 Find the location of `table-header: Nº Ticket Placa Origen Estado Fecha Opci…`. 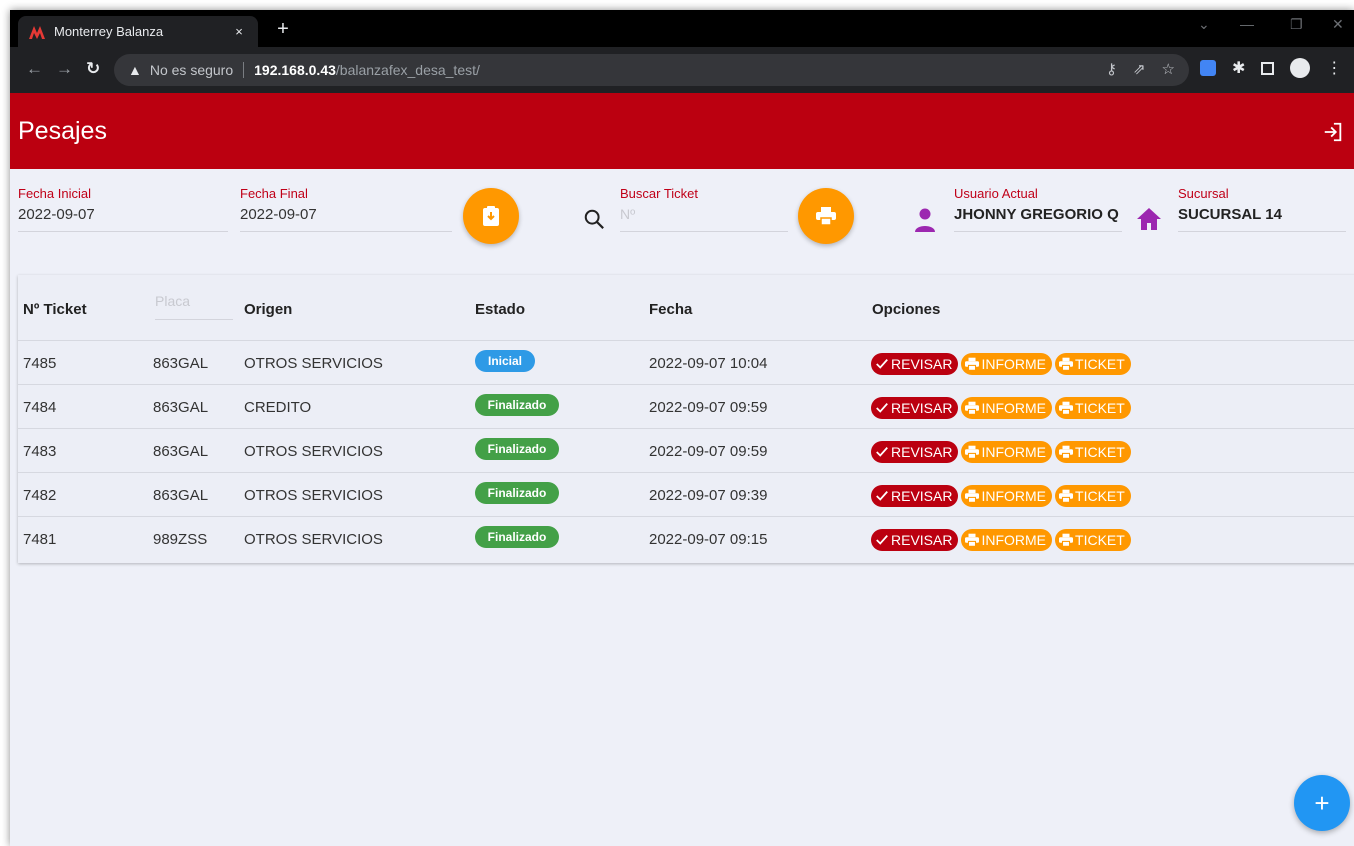

table-header: Nº Ticket Placa Origen Estado Fecha Opci… is located at coordinates (686, 308).